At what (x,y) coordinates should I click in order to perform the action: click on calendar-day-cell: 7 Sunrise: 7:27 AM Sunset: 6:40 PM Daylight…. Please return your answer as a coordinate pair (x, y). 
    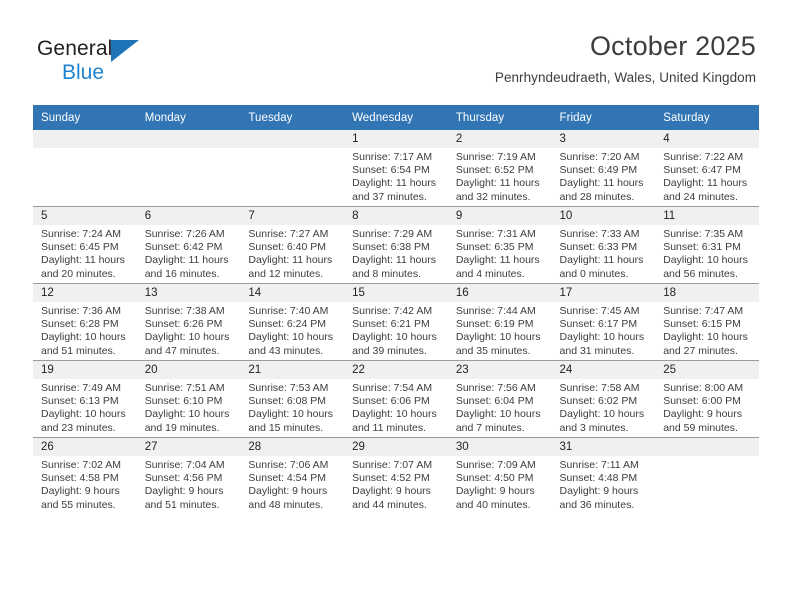
    Looking at the image, I should click on (292, 245).